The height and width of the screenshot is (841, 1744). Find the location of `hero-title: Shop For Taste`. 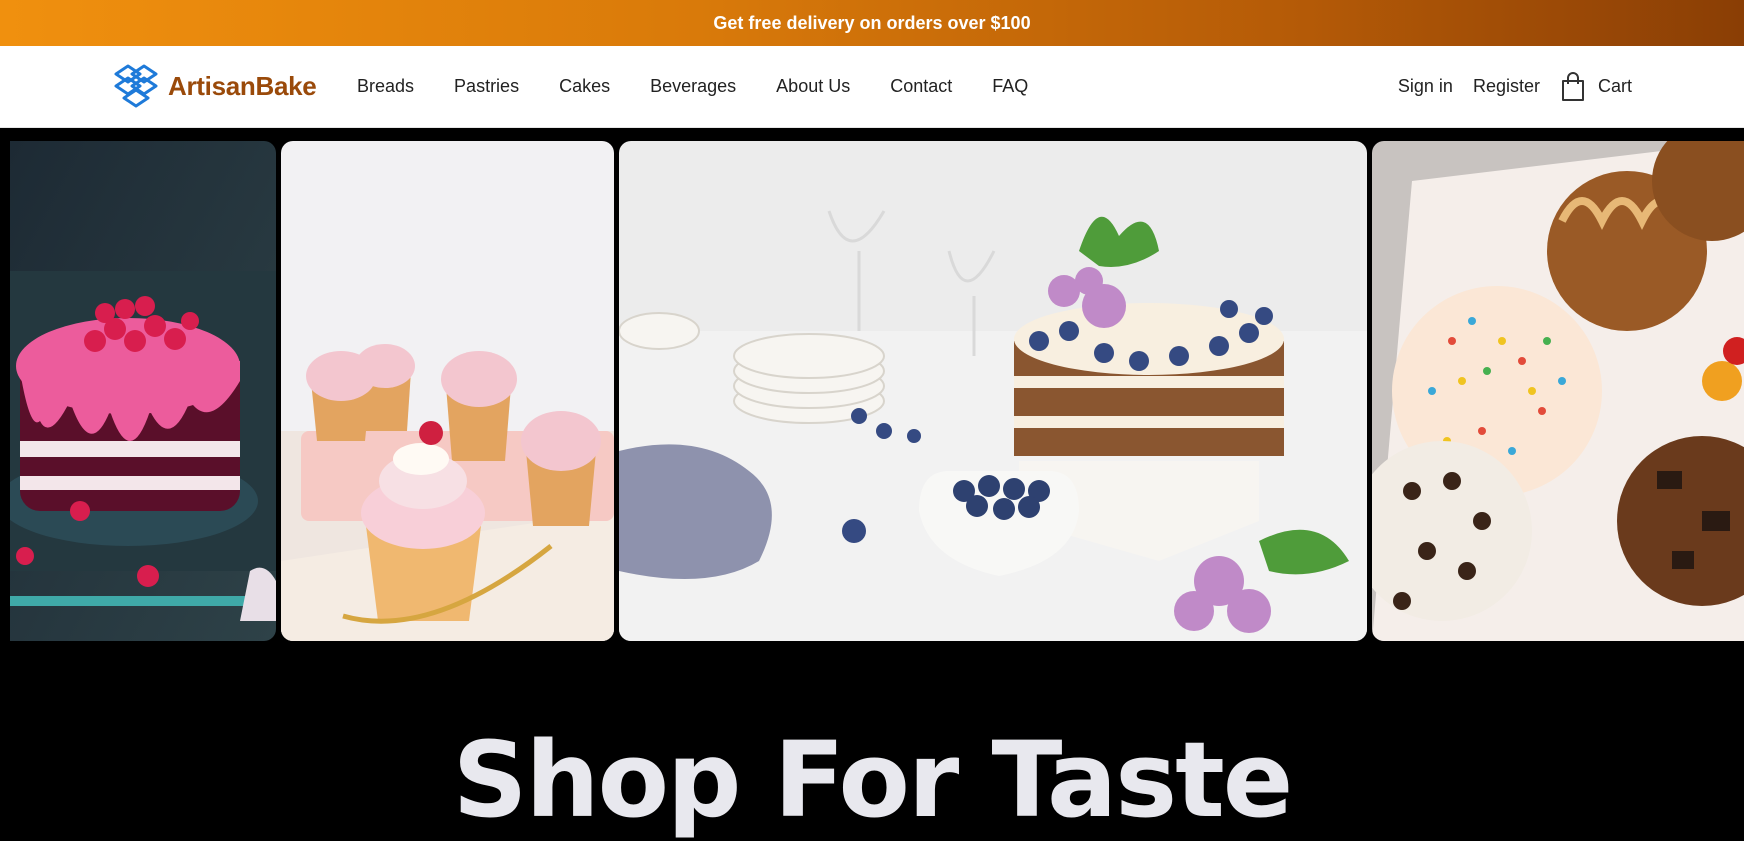

hero-title: Shop For Taste is located at coordinates (873, 780).